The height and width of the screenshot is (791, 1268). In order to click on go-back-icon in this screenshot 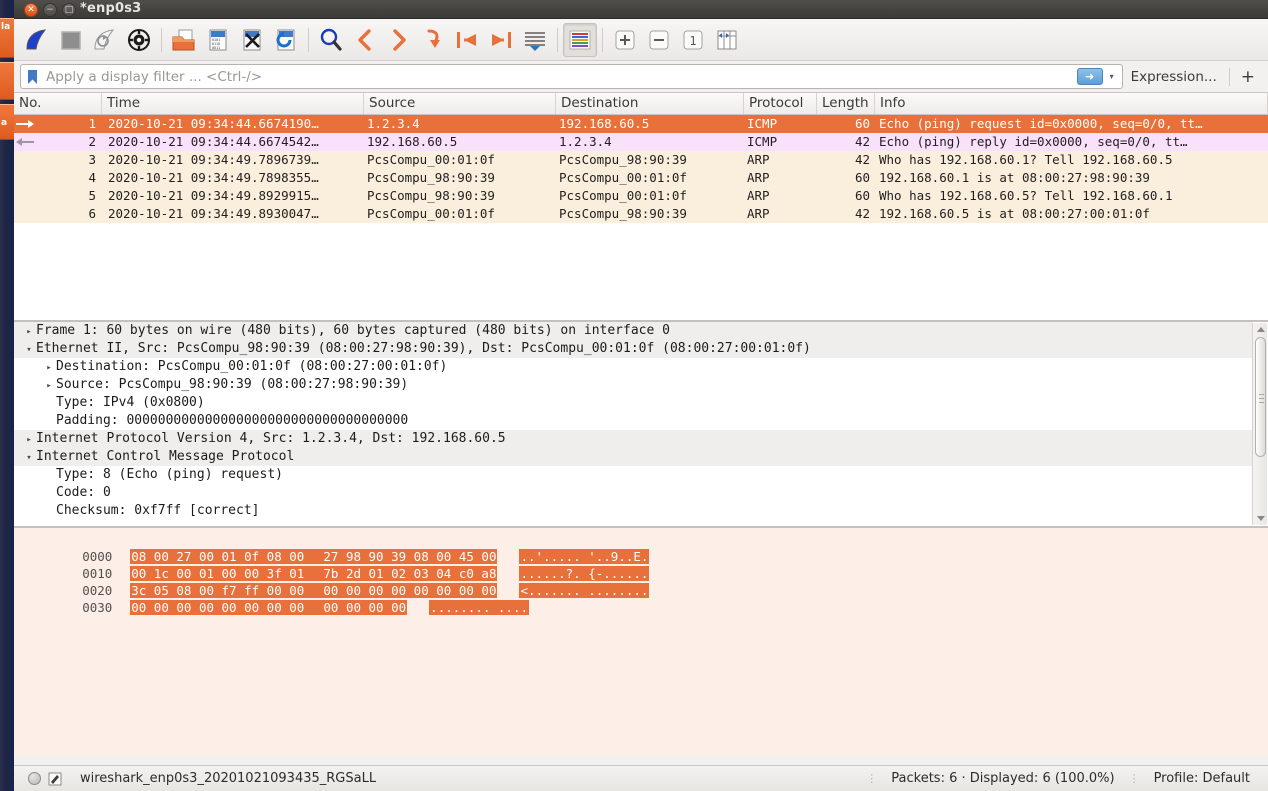, I will do `click(365, 40)`.